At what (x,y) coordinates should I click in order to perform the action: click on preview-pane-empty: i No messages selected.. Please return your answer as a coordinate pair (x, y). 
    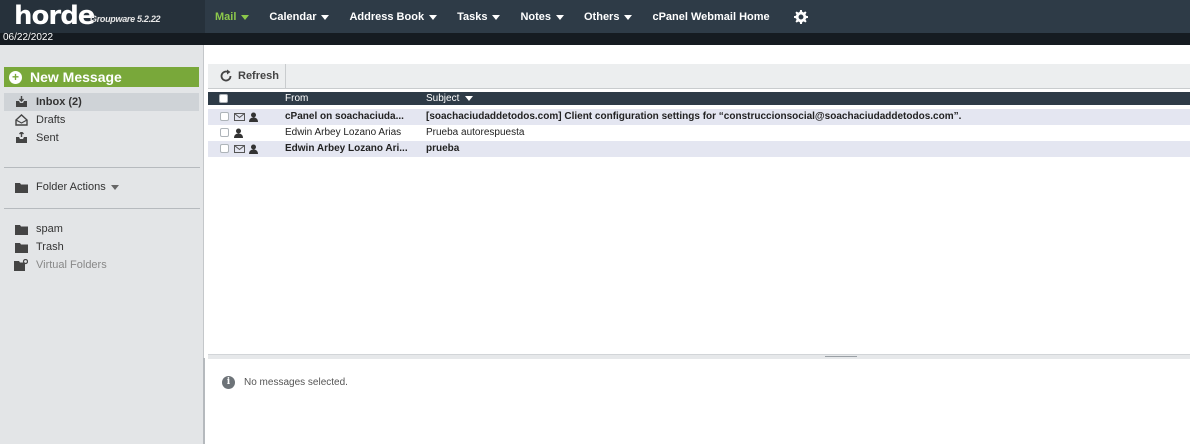
    Looking at the image, I should click on (285, 382).